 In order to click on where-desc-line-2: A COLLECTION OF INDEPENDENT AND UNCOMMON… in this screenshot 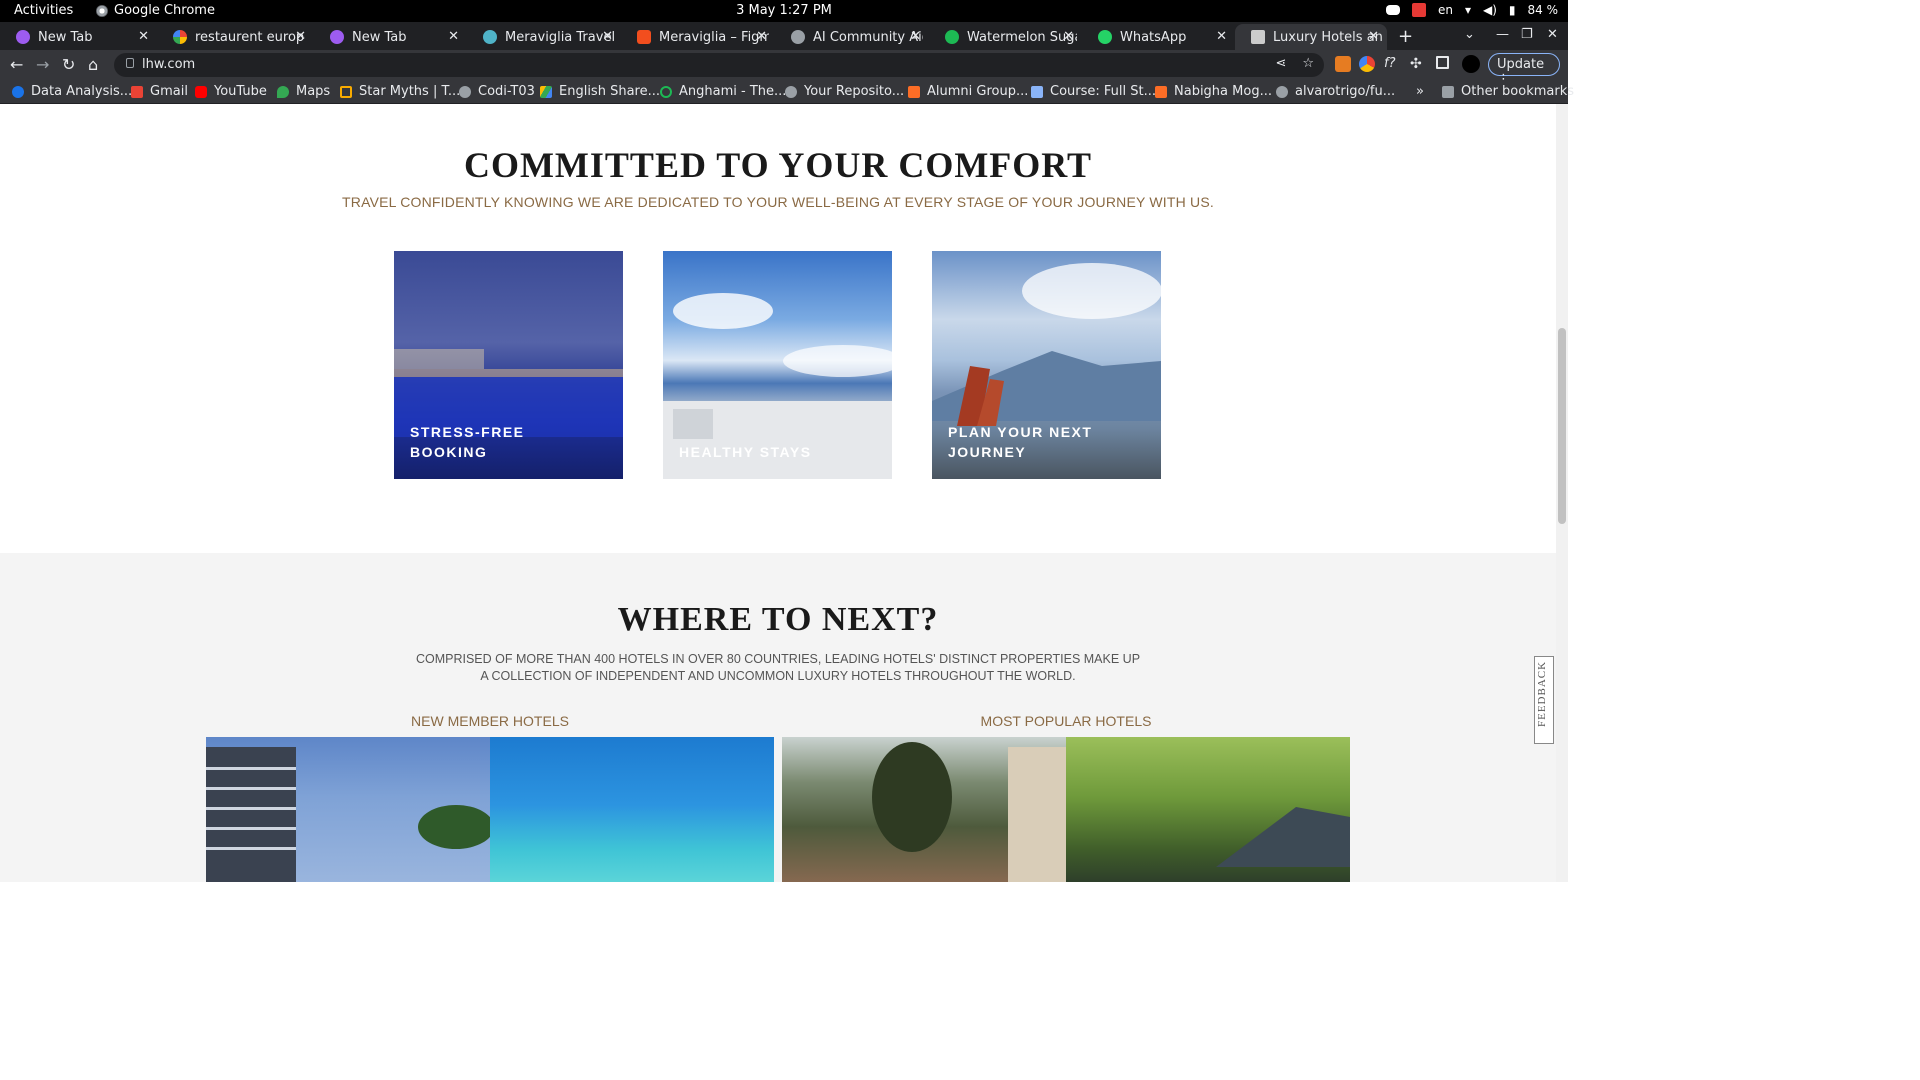, I will do `click(778, 676)`.